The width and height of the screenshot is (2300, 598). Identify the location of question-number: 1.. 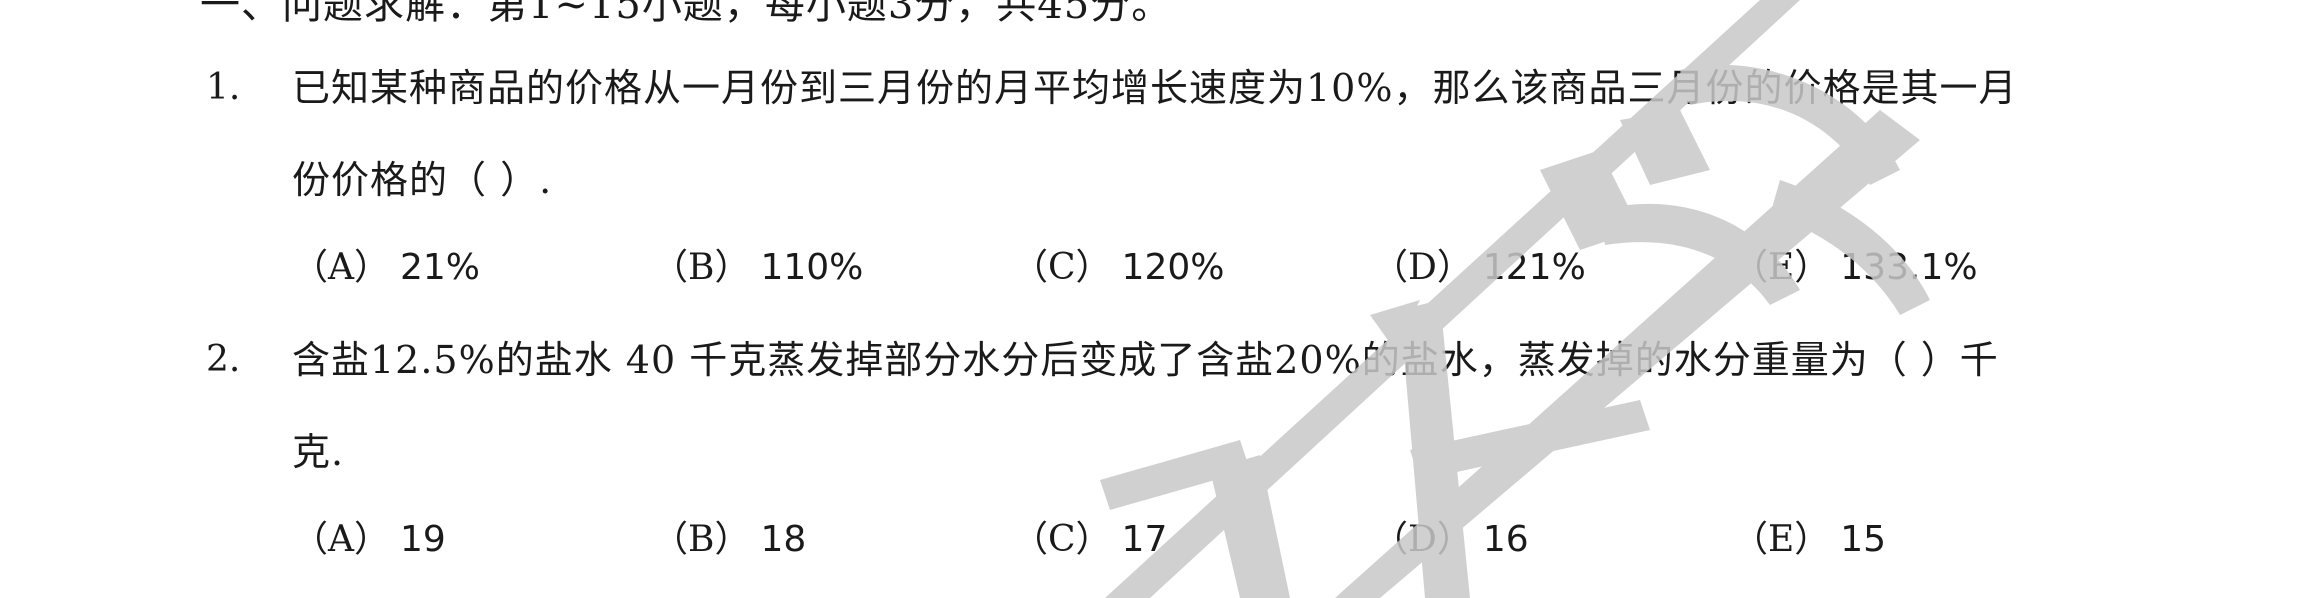
(223, 87).